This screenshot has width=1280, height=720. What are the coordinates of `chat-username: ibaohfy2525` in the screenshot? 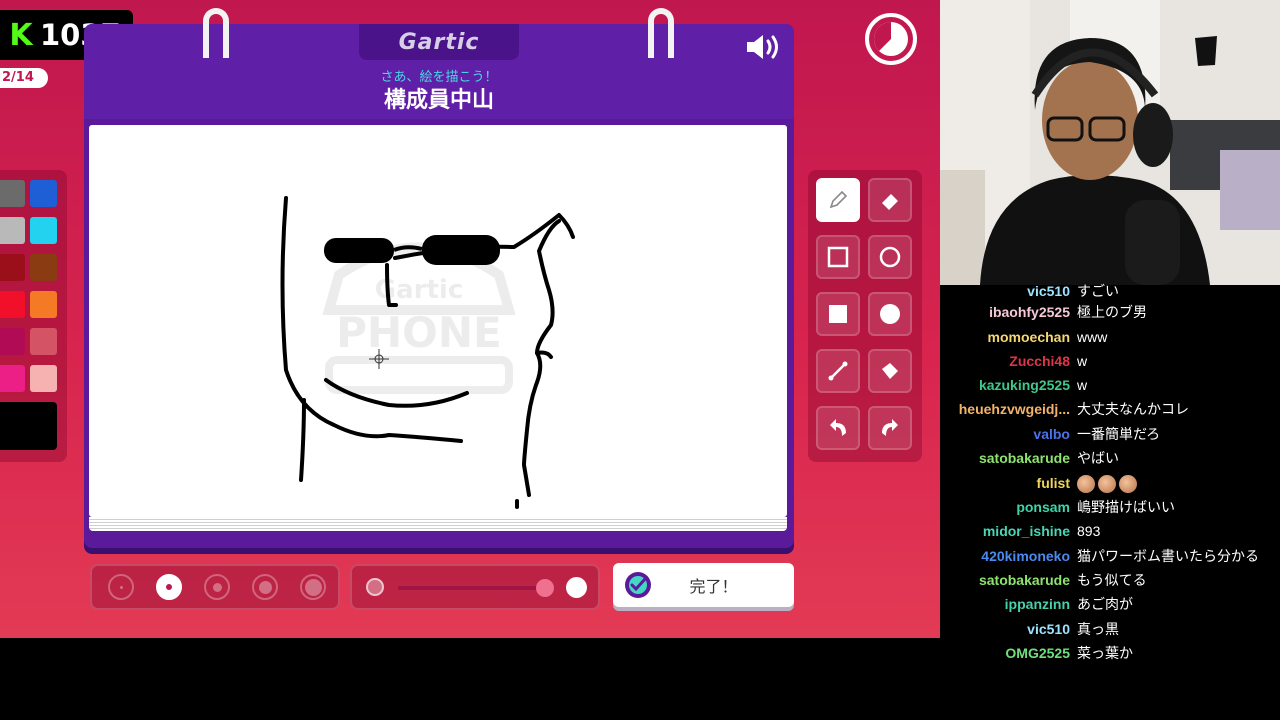 It's located at (1029, 312).